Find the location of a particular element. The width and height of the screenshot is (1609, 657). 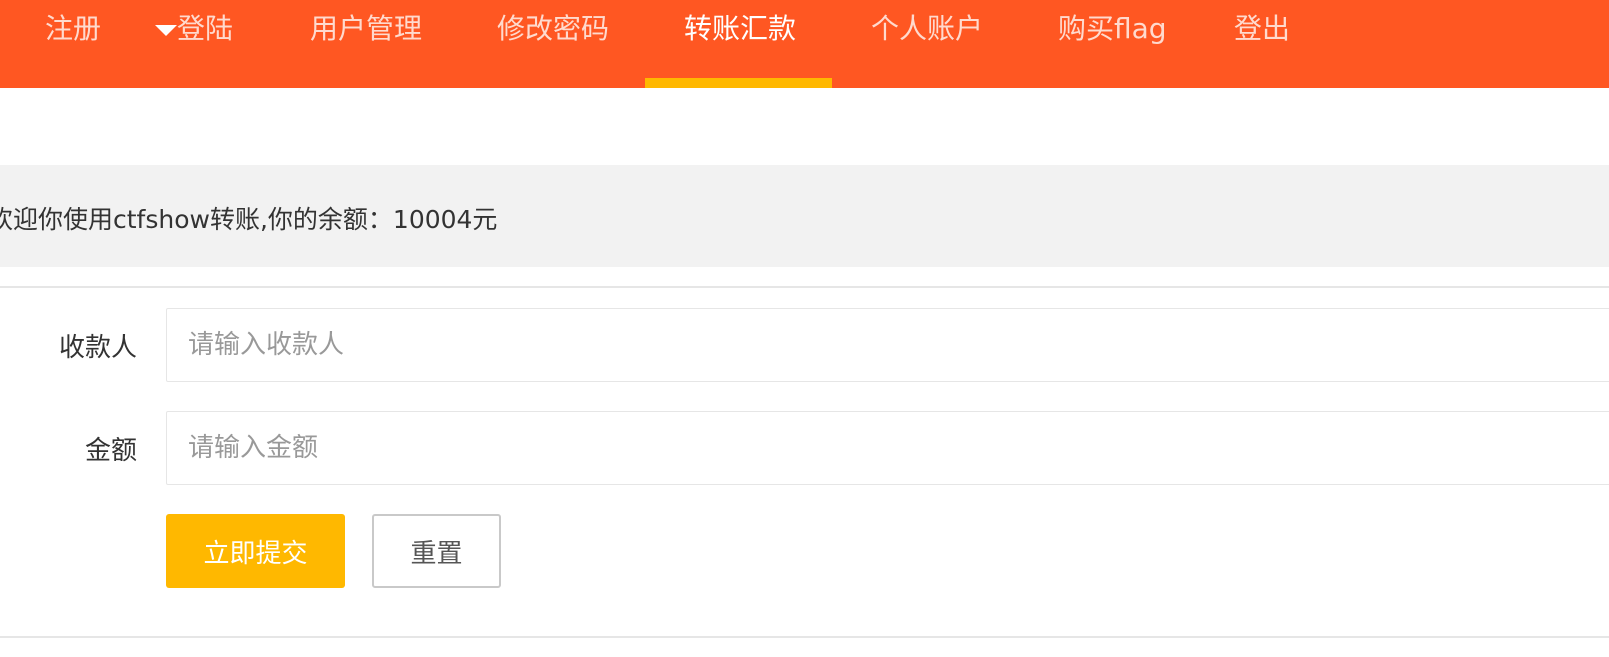

nav-item-login: 登陆 is located at coordinates (205, 44).